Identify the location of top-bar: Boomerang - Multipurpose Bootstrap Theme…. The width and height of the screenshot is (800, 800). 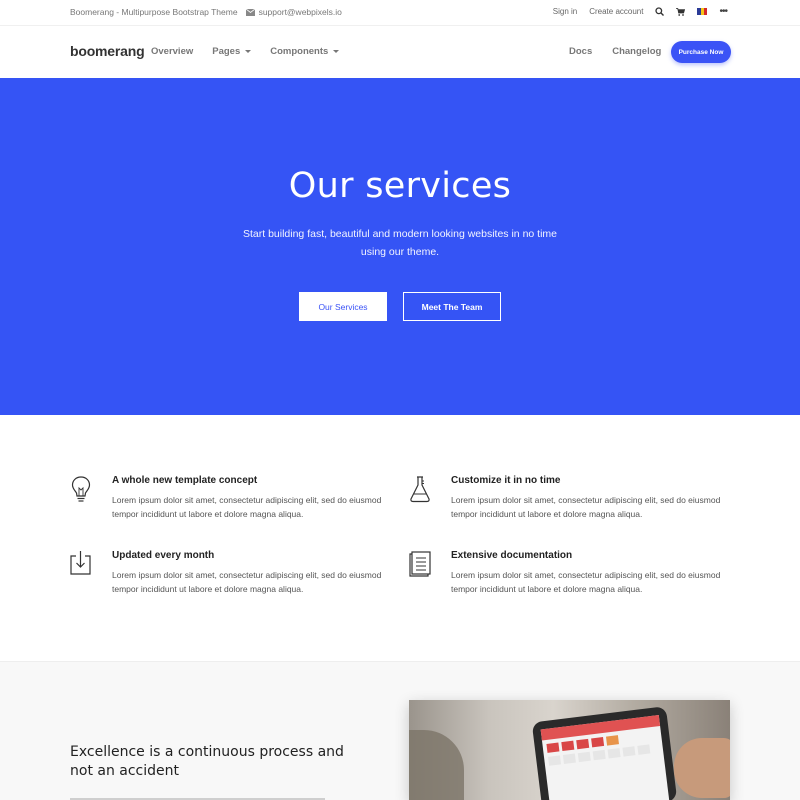
(400, 13).